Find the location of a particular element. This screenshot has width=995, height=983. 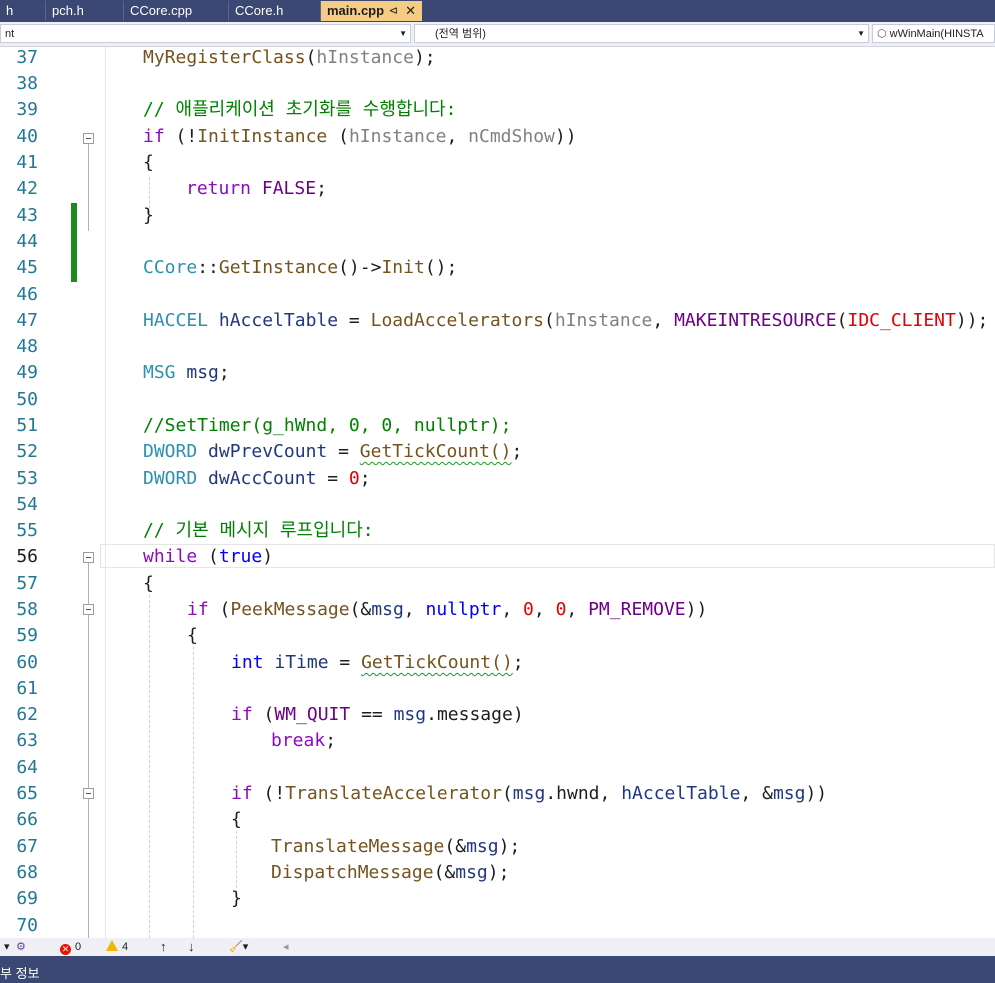

code-line: 53 DWORD dwAccCount = 0; is located at coordinates (497, 479).